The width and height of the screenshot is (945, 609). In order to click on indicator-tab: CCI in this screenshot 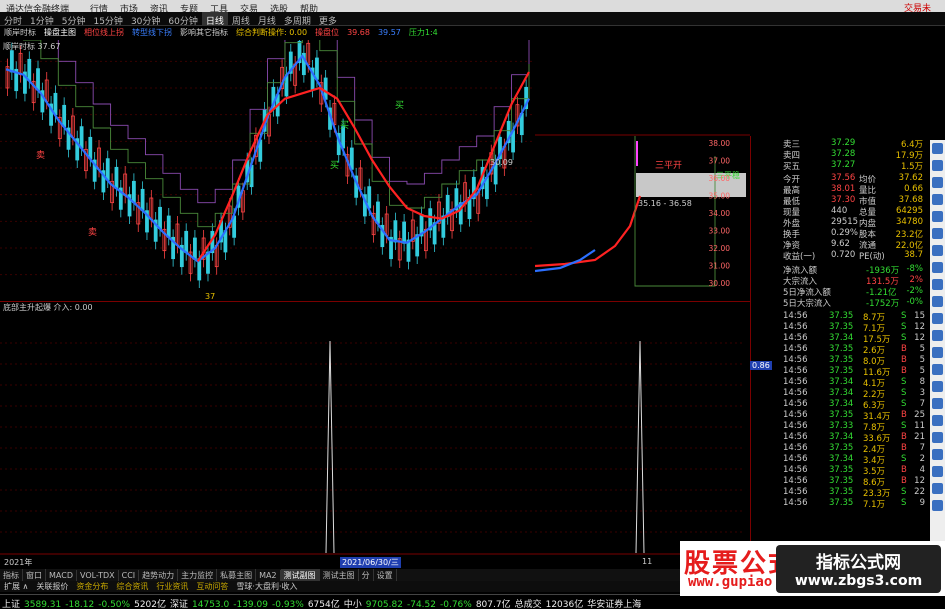, I will do `click(129, 575)`.